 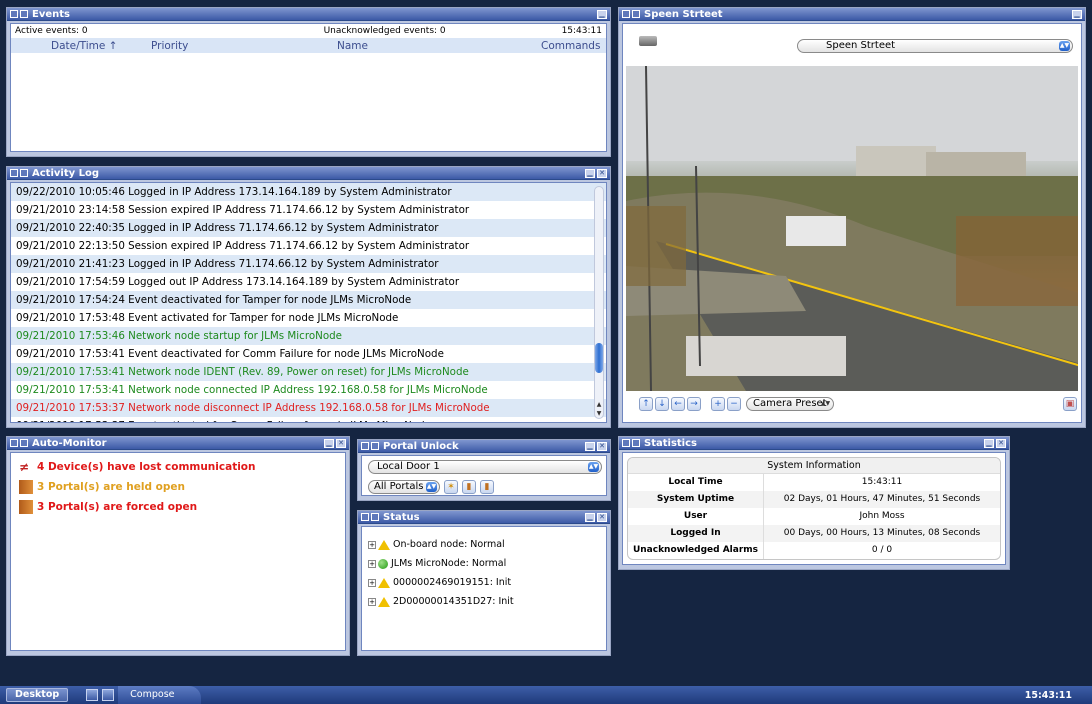 I want to click on window-list-icon, so click(x=92, y=695).